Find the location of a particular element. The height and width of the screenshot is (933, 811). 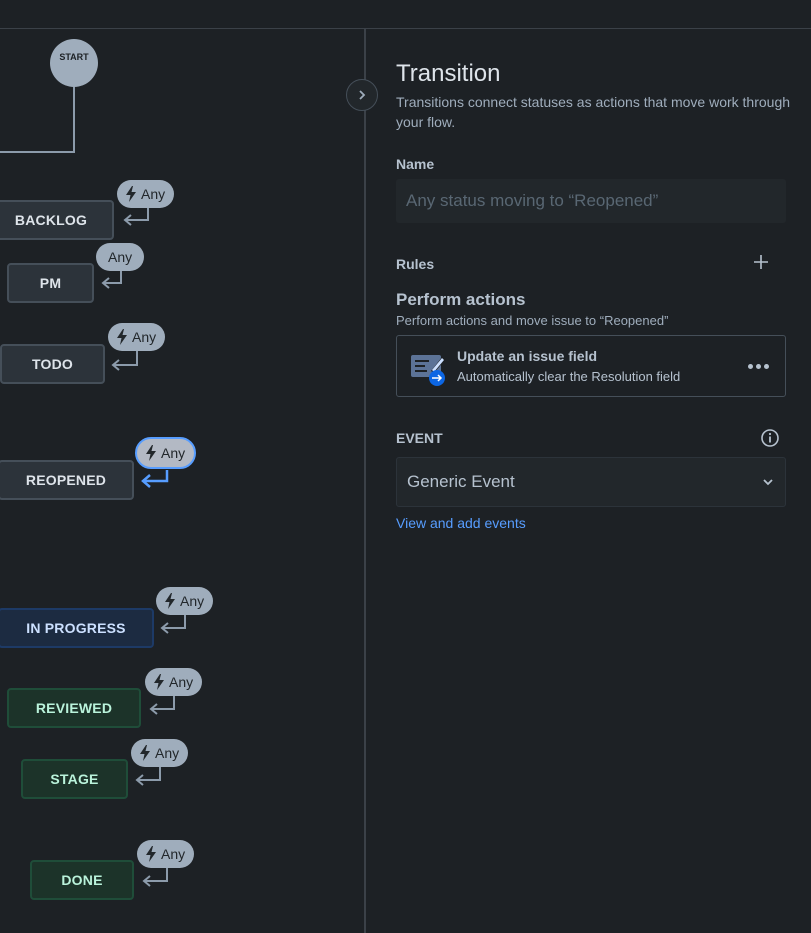

add-rule-button is located at coordinates (761, 262).